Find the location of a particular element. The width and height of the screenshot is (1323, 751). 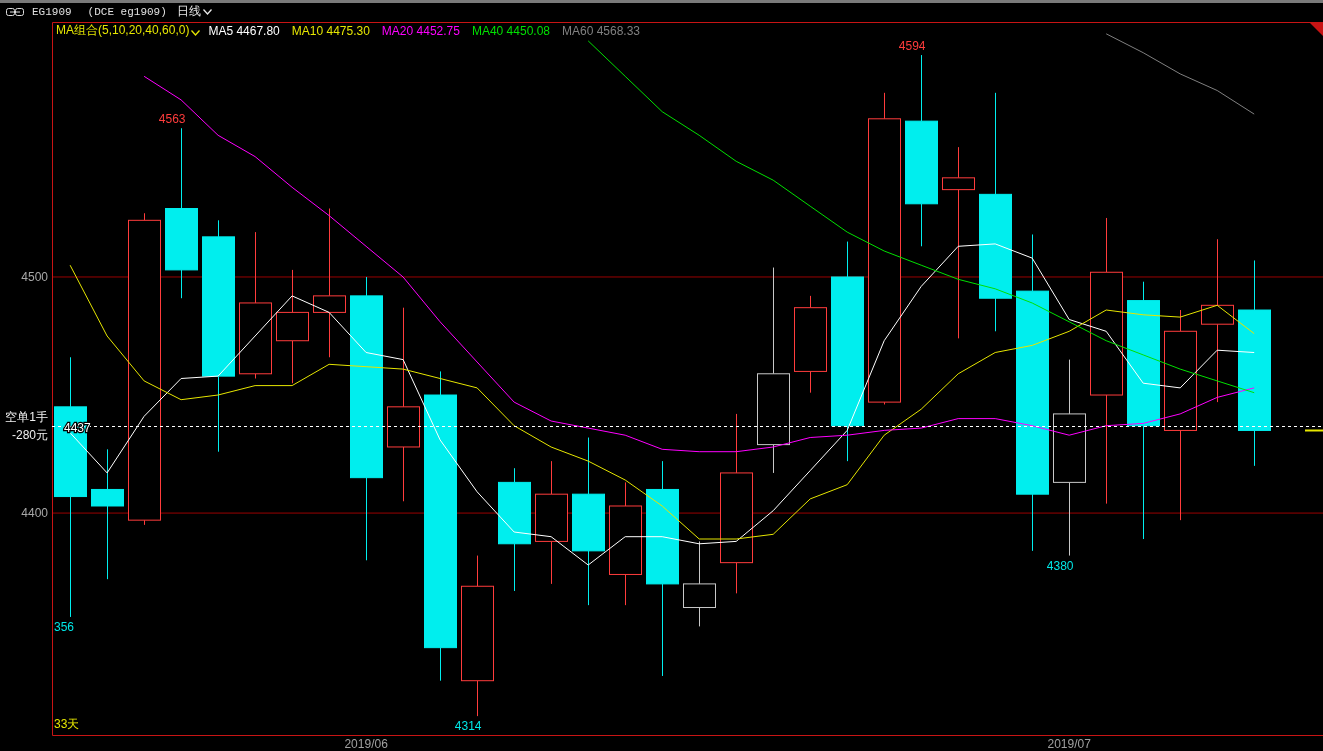

day-count: 33天 is located at coordinates (67, 724).